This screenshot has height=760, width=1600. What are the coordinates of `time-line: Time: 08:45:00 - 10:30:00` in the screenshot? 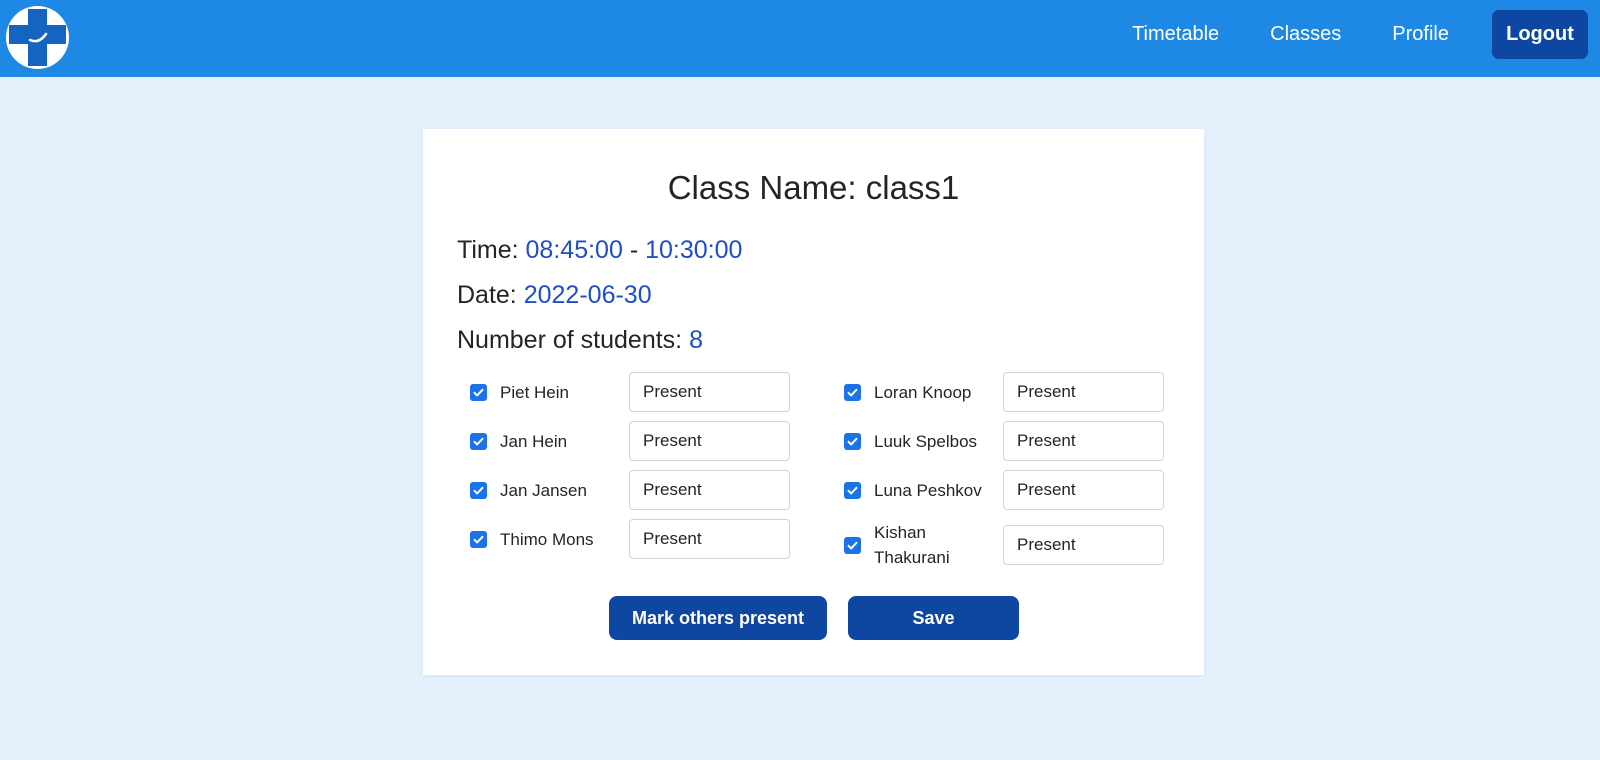 It's located at (599, 250).